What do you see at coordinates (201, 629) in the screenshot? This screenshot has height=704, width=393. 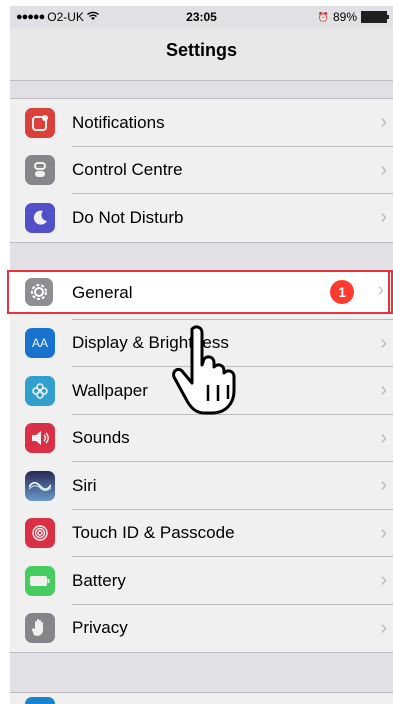 I see `settings-row-privacy: Privacy ›` at bounding box center [201, 629].